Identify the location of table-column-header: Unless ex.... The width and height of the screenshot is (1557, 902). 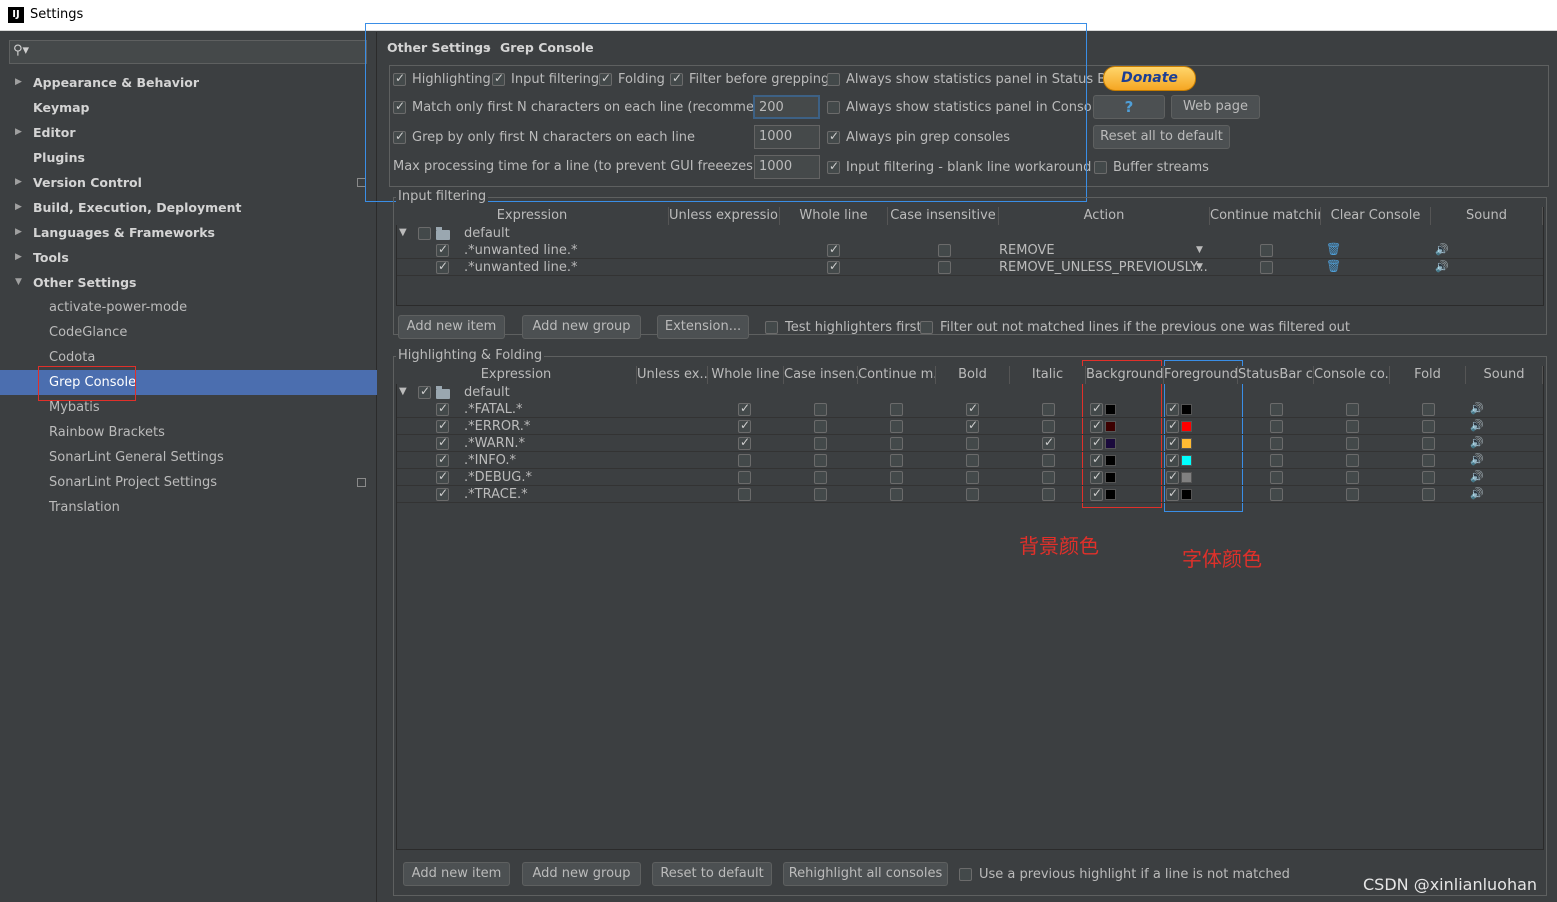
(672, 375).